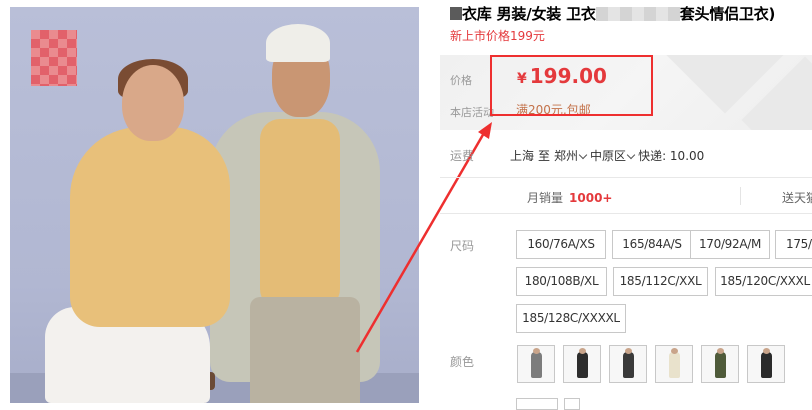 The width and height of the screenshot is (812, 410). Describe the element at coordinates (660, 281) in the screenshot. I see `size-option: 185/112C/XXL` at that location.